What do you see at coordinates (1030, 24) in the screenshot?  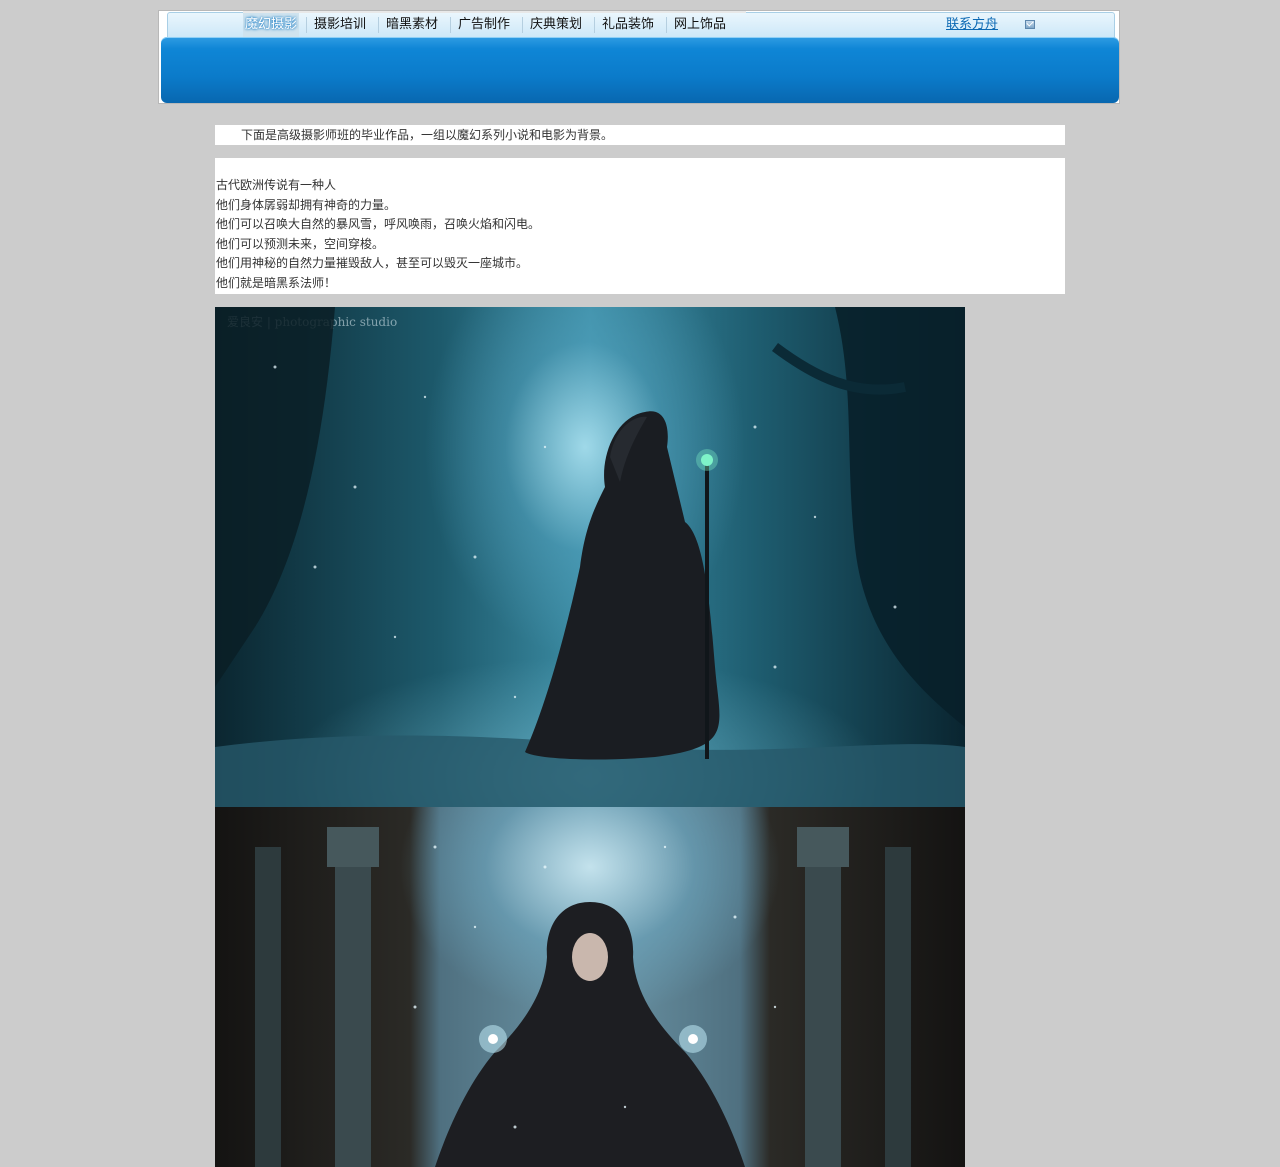 I see `mail-icon` at bounding box center [1030, 24].